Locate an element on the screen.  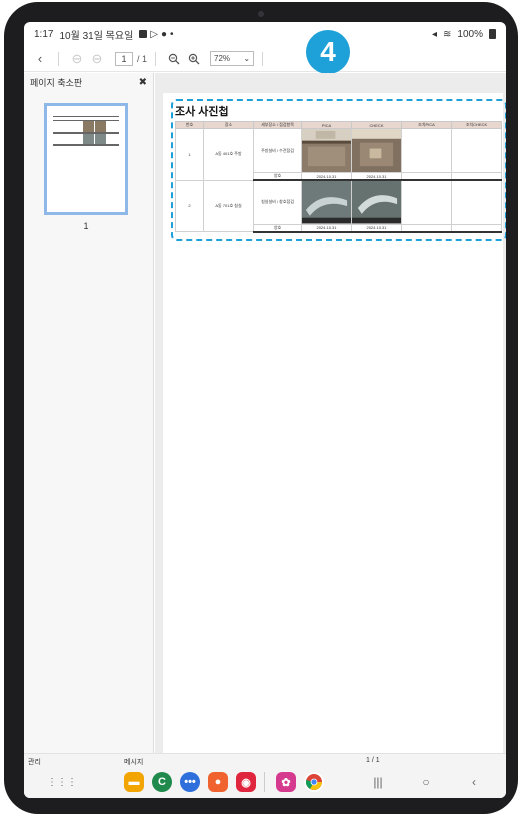
thumbnail-page-number: 1 is located at coordinates (86, 226).